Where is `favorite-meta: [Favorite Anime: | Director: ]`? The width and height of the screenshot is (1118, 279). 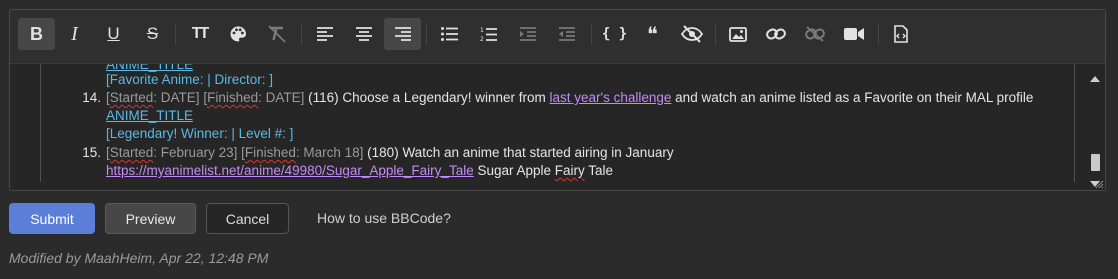 favorite-meta: [Favorite Anime: | Director: ] is located at coordinates (190, 79).